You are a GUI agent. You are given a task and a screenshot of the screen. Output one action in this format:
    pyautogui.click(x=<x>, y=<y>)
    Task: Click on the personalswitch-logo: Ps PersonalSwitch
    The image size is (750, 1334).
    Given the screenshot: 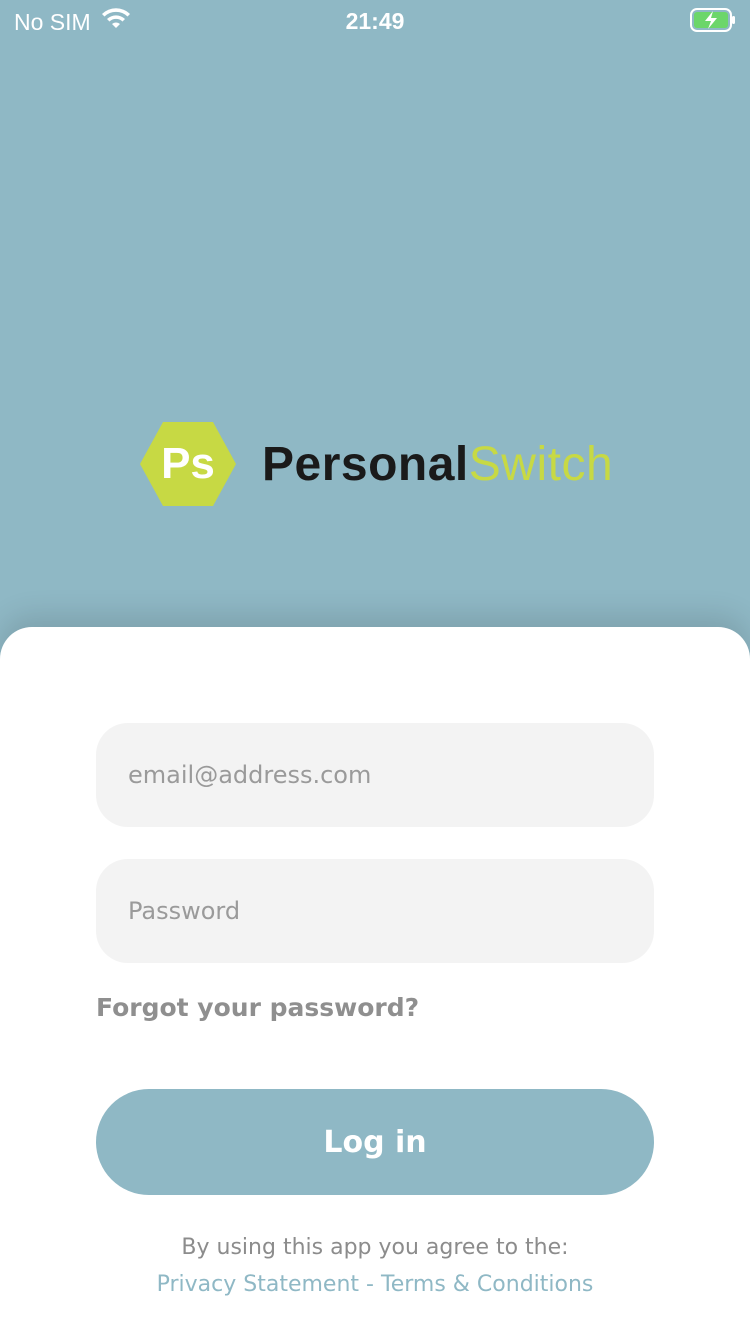 What is the action you would take?
    pyautogui.click(x=375, y=464)
    